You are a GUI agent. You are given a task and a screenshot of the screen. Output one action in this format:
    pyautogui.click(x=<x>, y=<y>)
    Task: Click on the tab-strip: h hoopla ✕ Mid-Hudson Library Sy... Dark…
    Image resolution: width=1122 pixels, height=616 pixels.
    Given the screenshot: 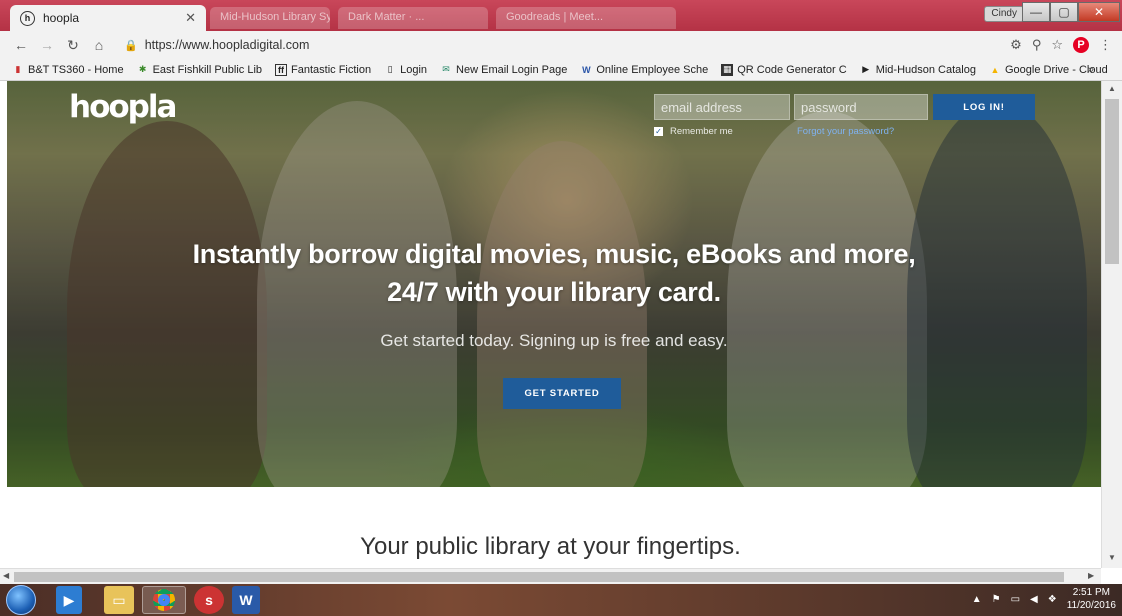 What is the action you would take?
    pyautogui.click(x=561, y=15)
    